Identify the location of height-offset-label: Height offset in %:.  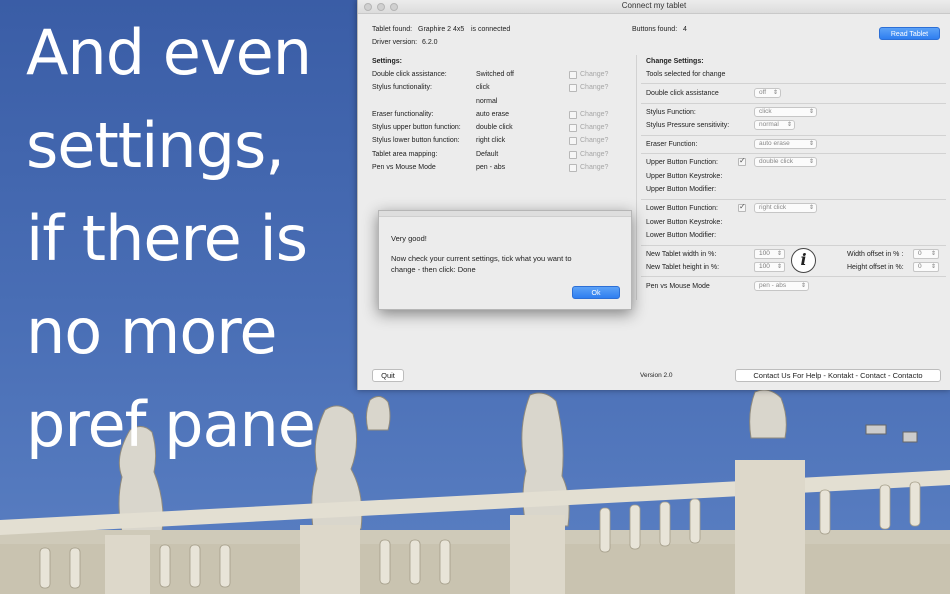
(875, 267).